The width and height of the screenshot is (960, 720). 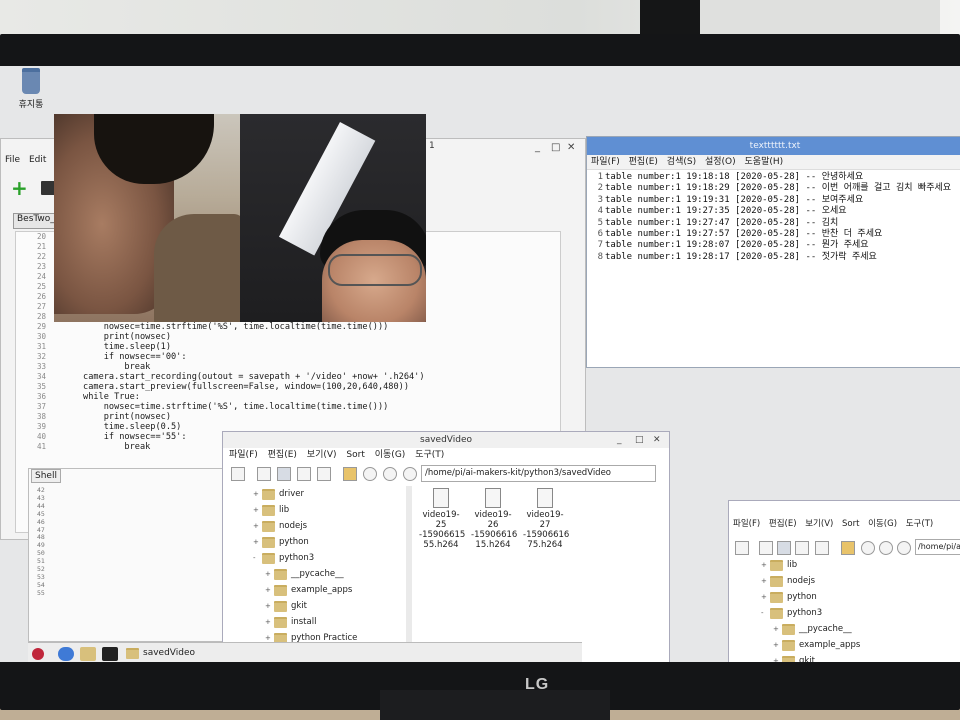 I want to click on fm-menu-sort: Sort, so click(x=355, y=455).